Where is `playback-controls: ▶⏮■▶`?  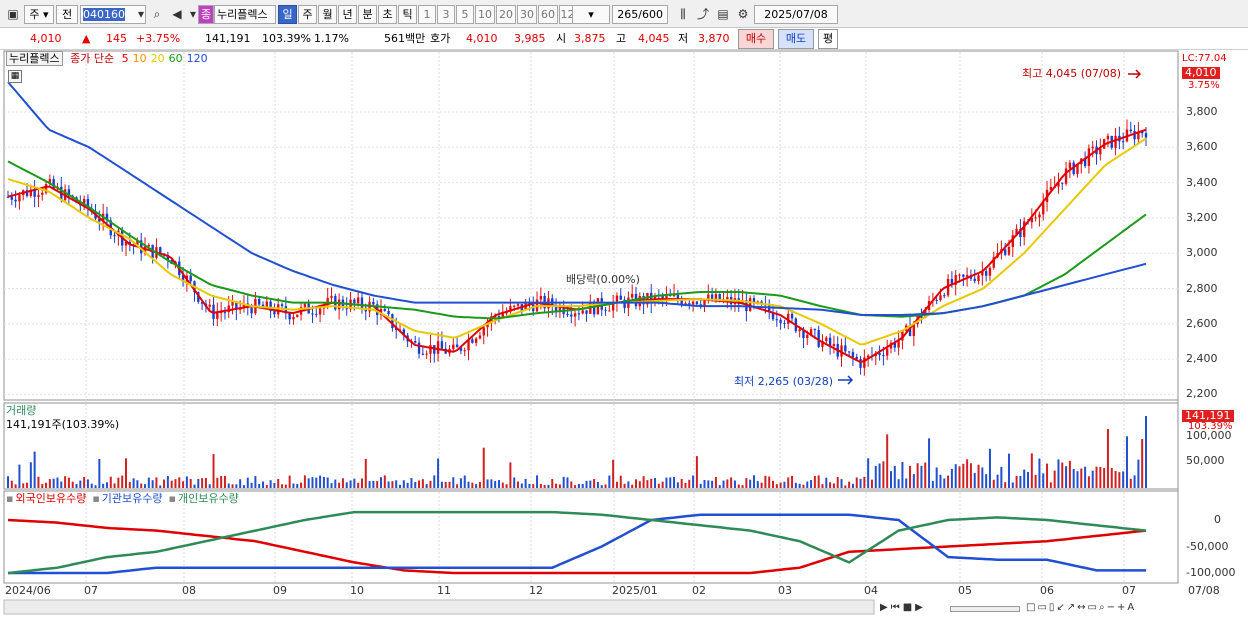
playback-controls: ▶⏮■▶ is located at coordinates (903, 607).